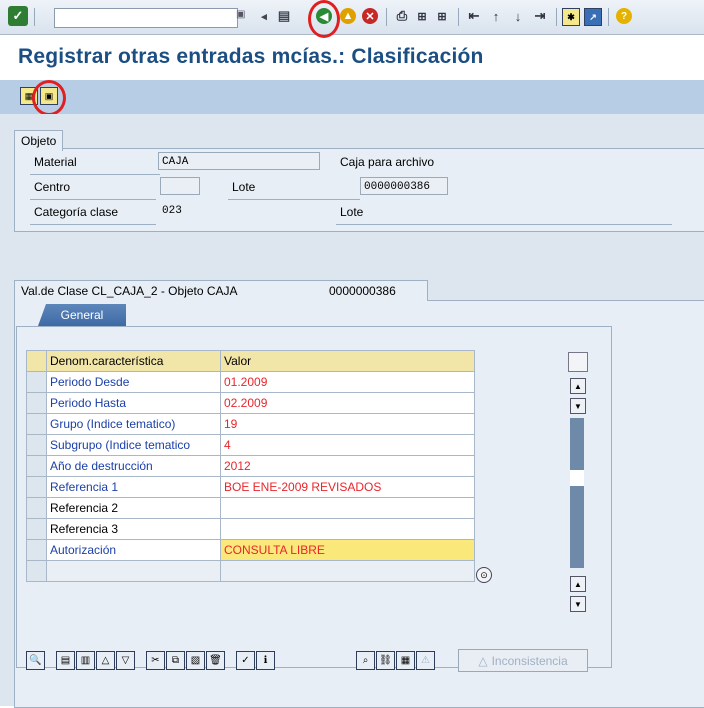  Describe the element at coordinates (35, 660) in the screenshot. I see `details-icon: 🔍` at that location.